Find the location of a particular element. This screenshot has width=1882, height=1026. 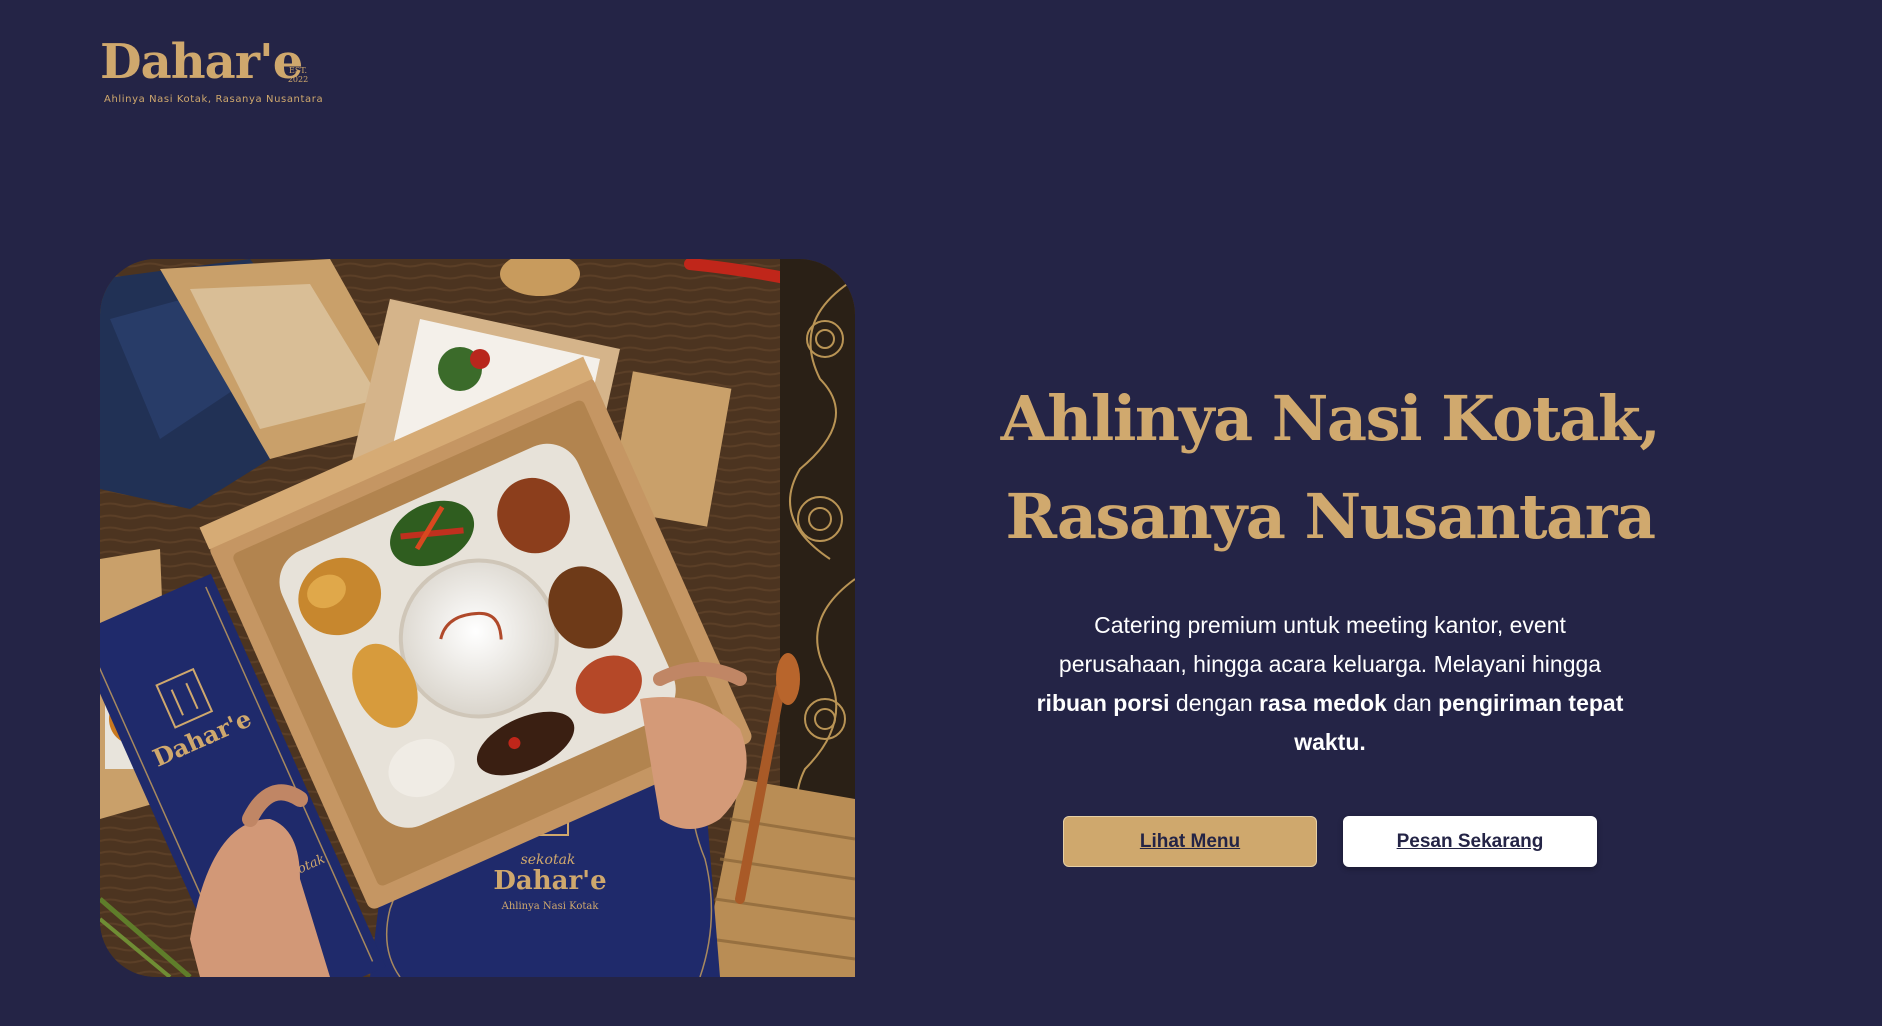

hero-title-line1: Ahlinya Nasi Kotak, is located at coordinates (1330, 418).